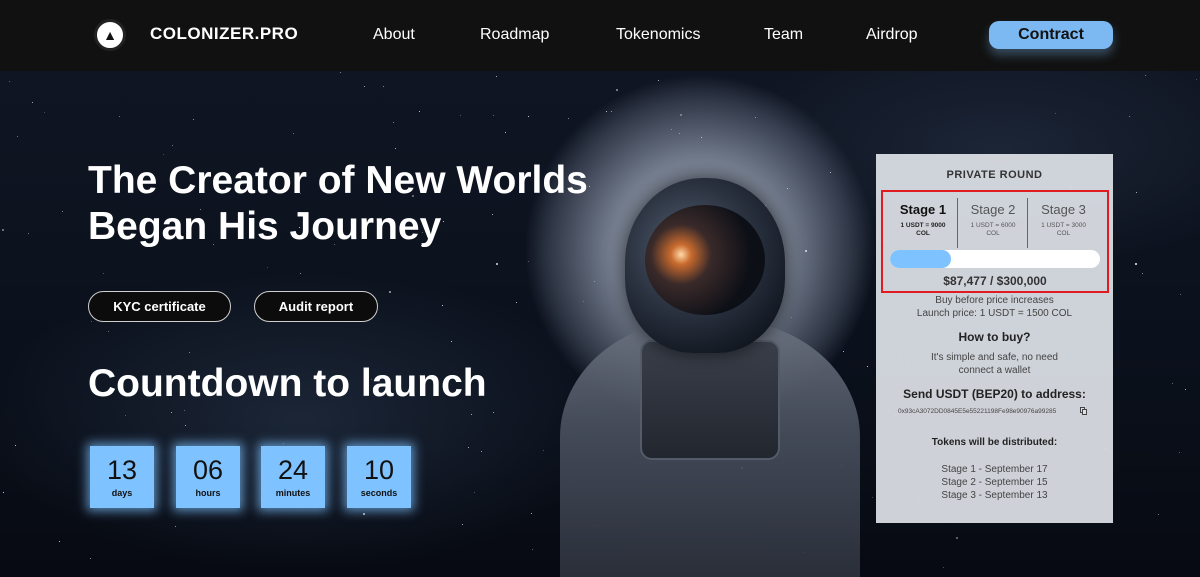  What do you see at coordinates (394, 35) in the screenshot?
I see `nav-about: About` at bounding box center [394, 35].